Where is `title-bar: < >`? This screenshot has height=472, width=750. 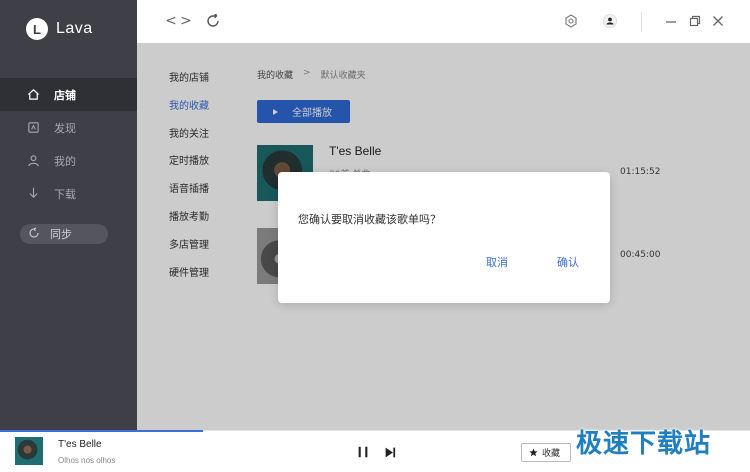
title-bar: < > is located at coordinates (443, 21).